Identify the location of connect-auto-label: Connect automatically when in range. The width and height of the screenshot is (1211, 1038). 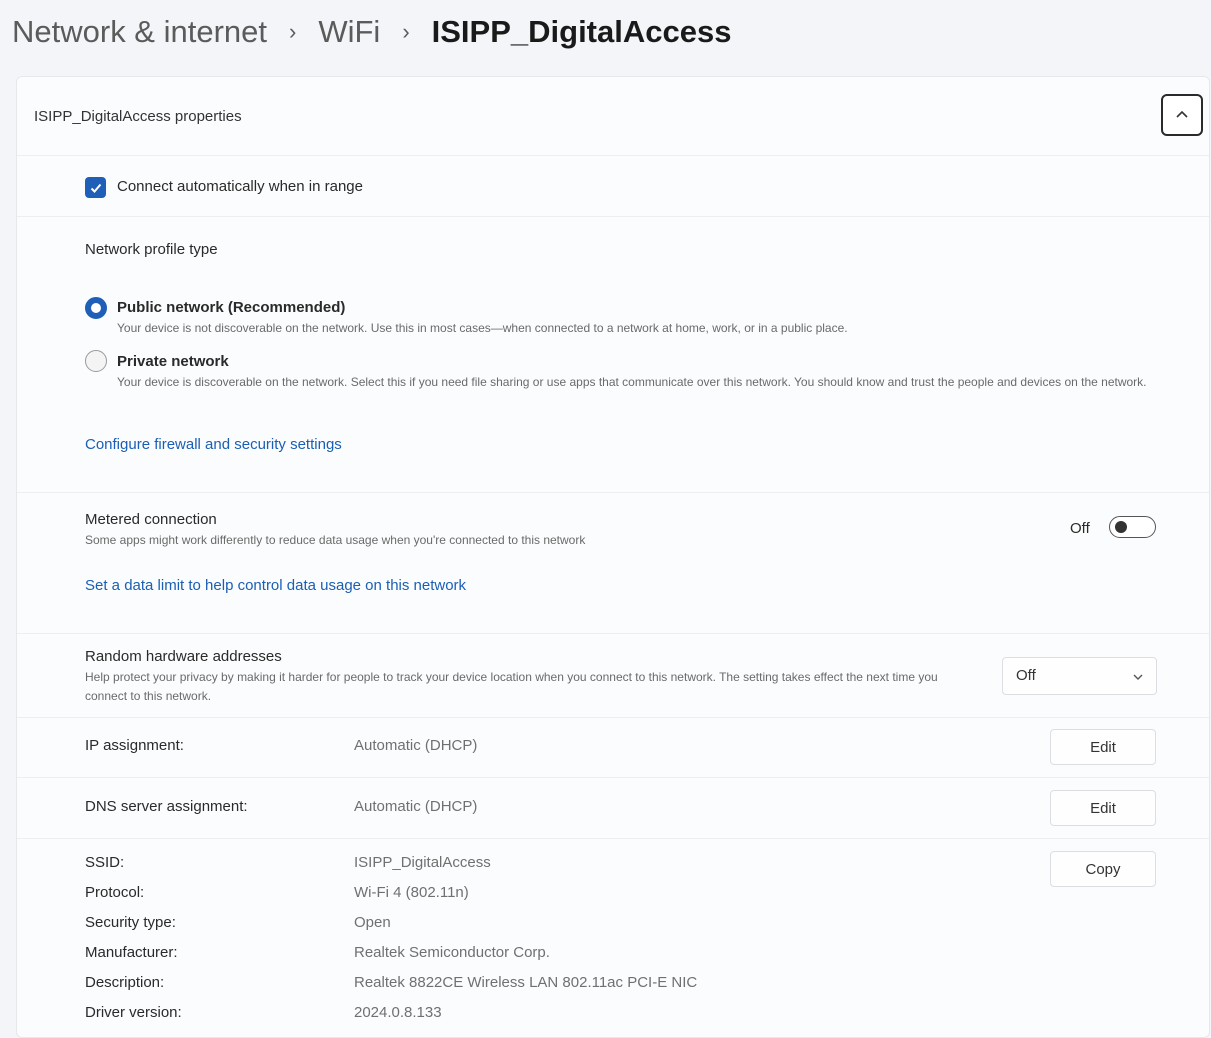
(240, 186).